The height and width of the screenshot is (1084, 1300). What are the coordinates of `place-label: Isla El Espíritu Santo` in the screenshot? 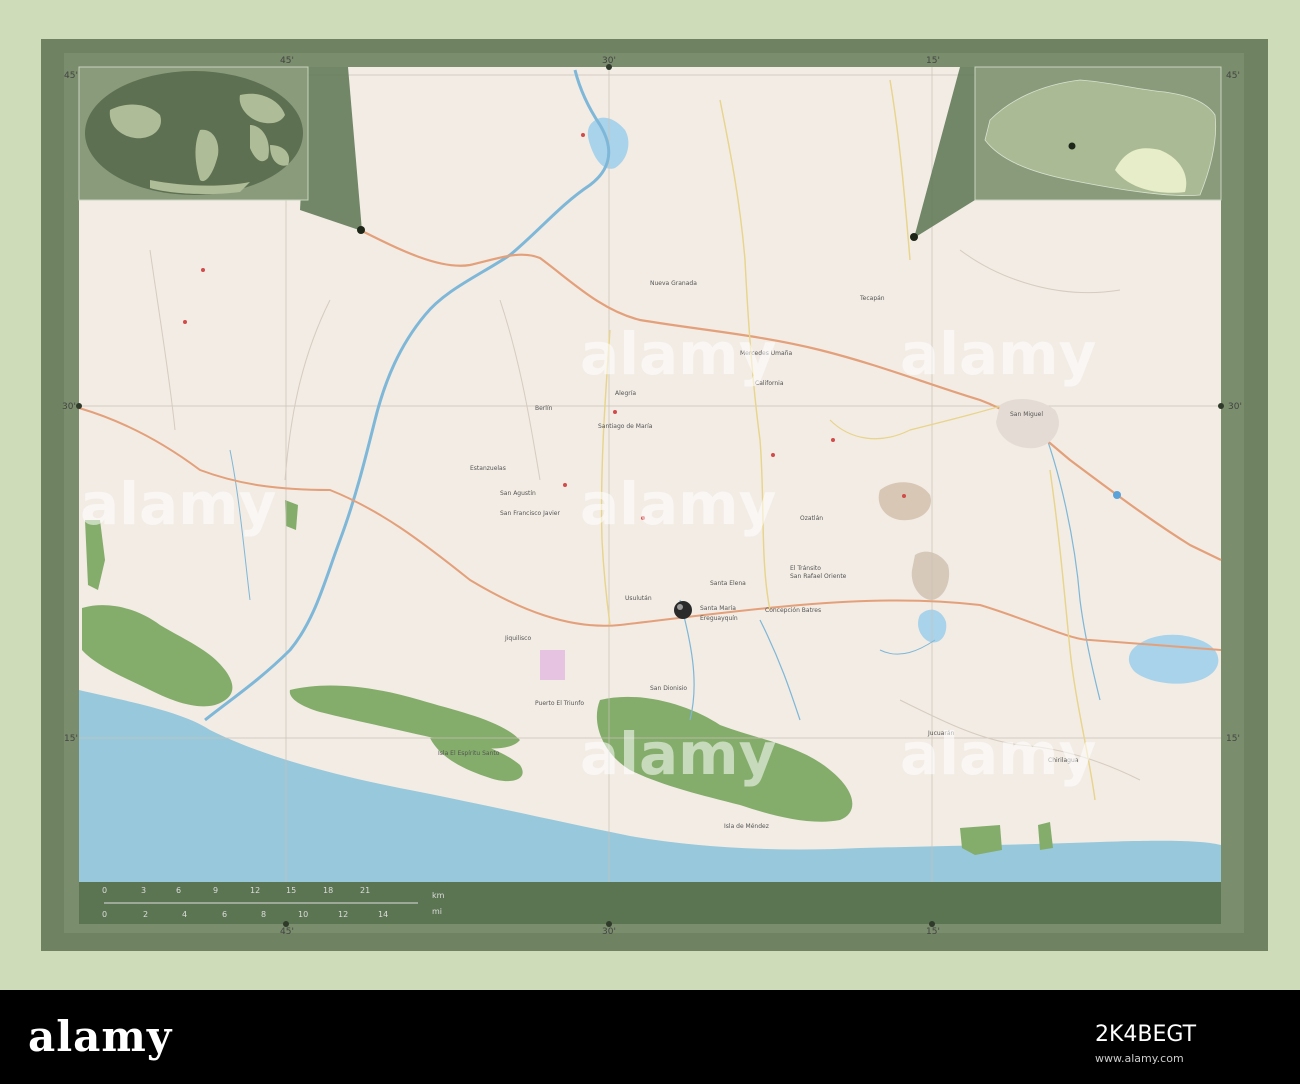 It's located at (469, 753).